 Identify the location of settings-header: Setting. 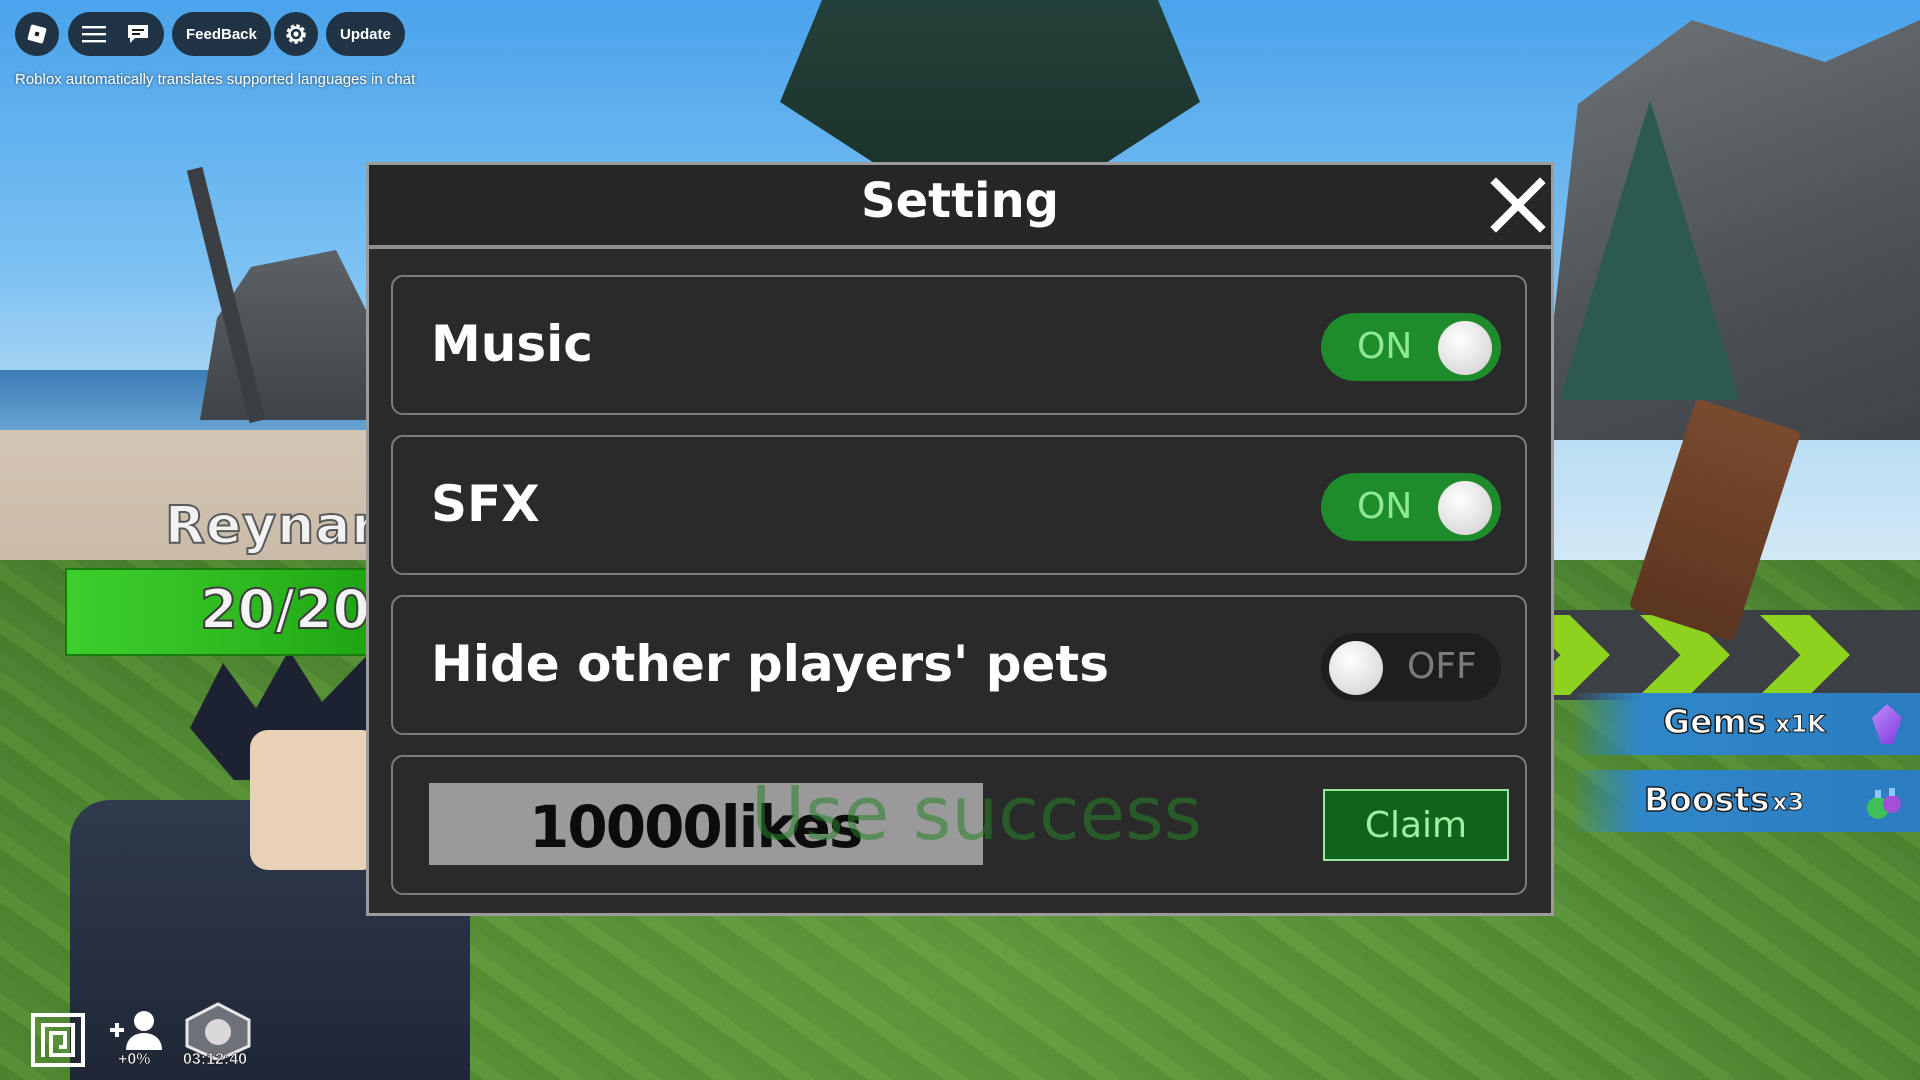
(960, 207).